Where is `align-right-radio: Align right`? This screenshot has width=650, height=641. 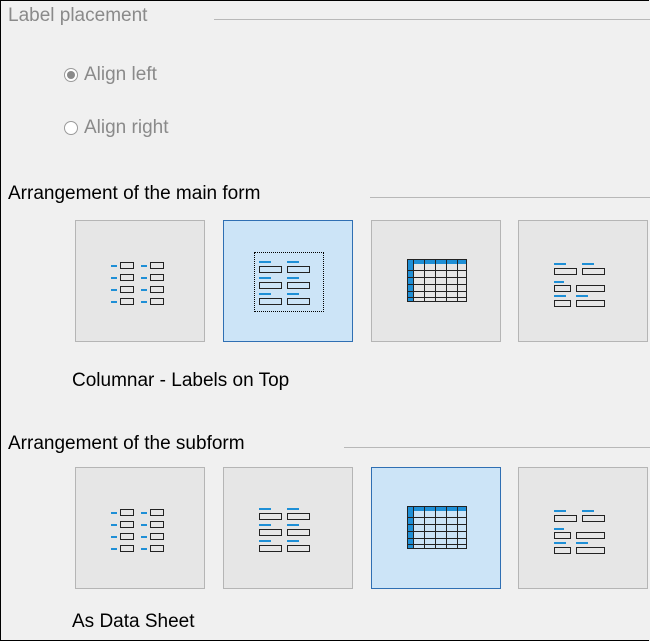 align-right-radio: Align right is located at coordinates (116, 128).